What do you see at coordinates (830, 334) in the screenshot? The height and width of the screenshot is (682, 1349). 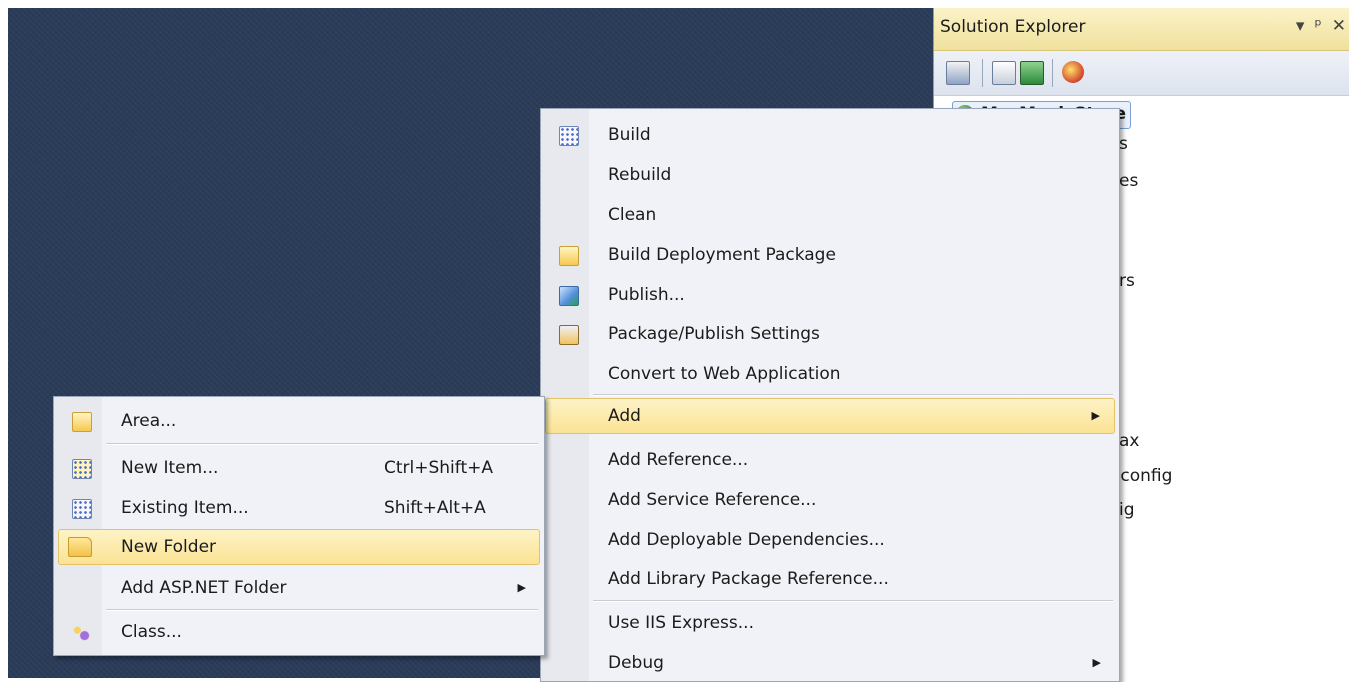 I see `menu-item-package-publish-settings: Package/Publish Settings` at bounding box center [830, 334].